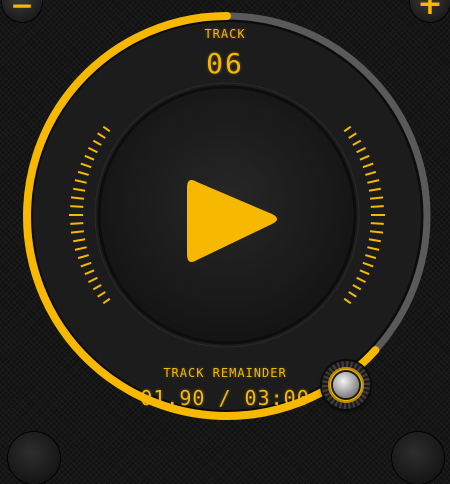 This screenshot has width=450, height=484. I want to click on minus-icon: −, so click(22, 11).